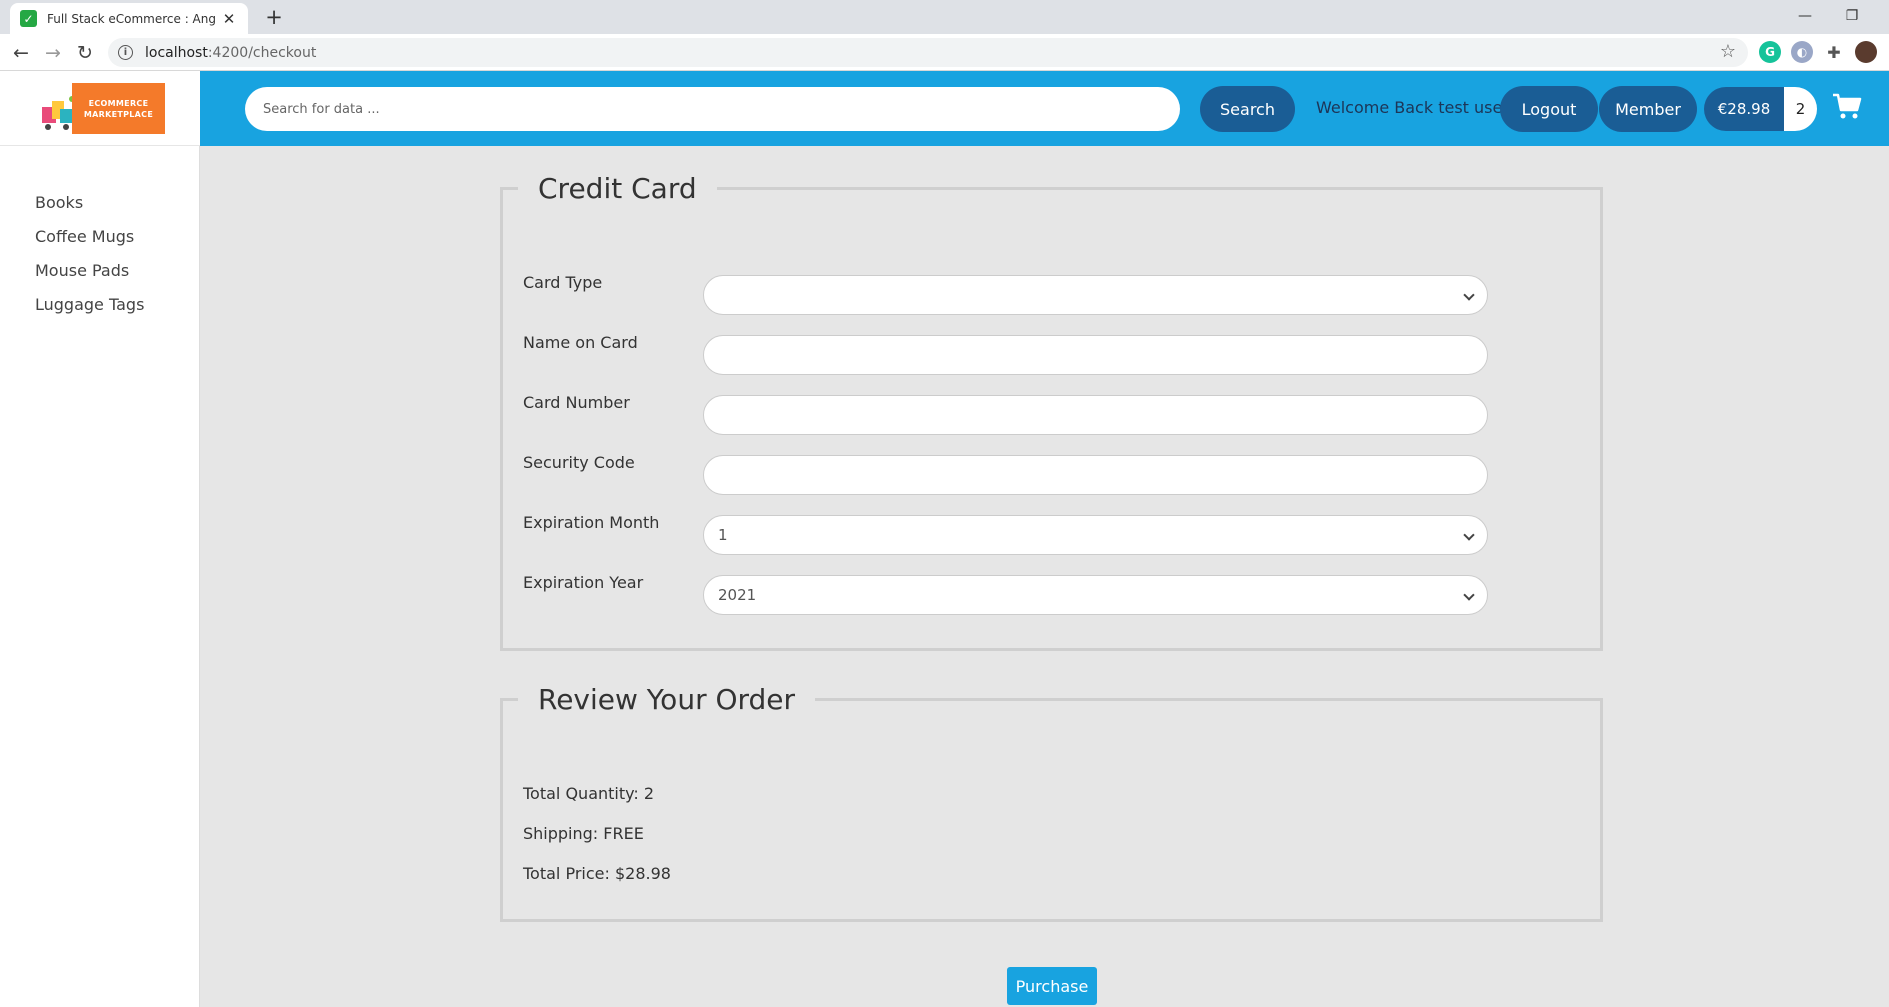 The width and height of the screenshot is (1889, 1007). What do you see at coordinates (99, 237) in the screenshot?
I see `sidebar-item-coffee-mugs: Coffee Mugs` at bounding box center [99, 237].